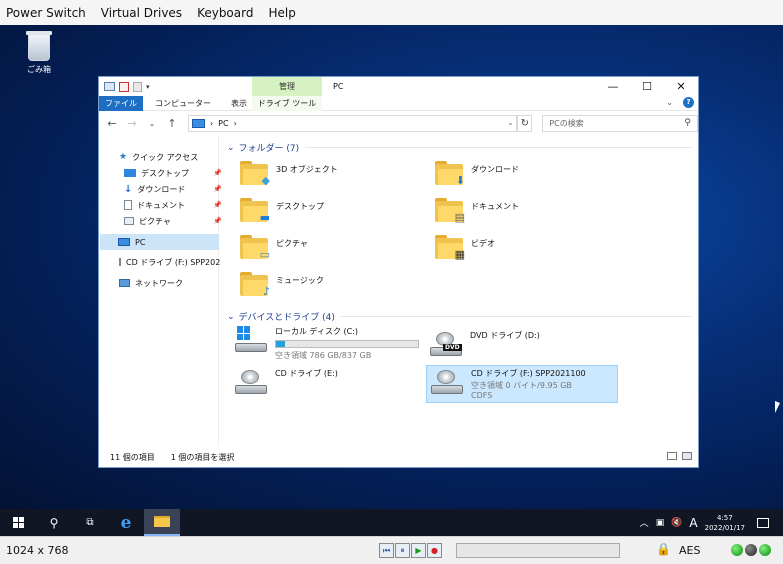  I want to click on mouse-cursor-icon, so click(777, 407).